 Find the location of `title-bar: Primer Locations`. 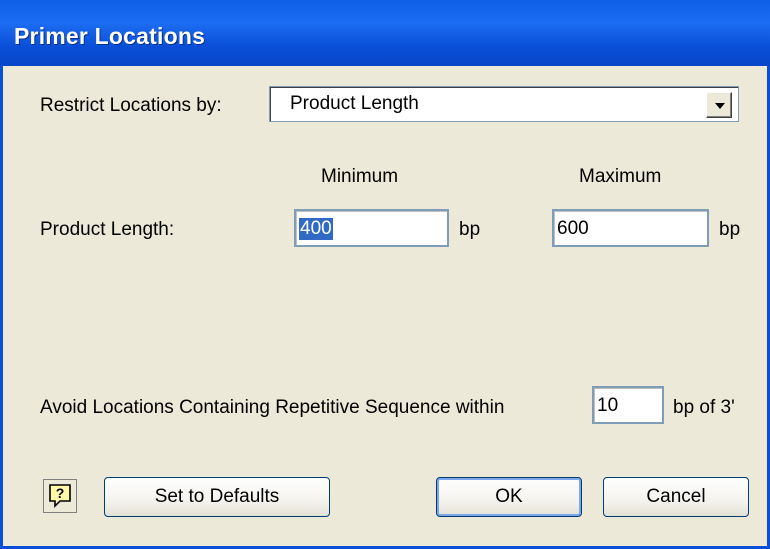

title-bar: Primer Locations is located at coordinates (385, 33).